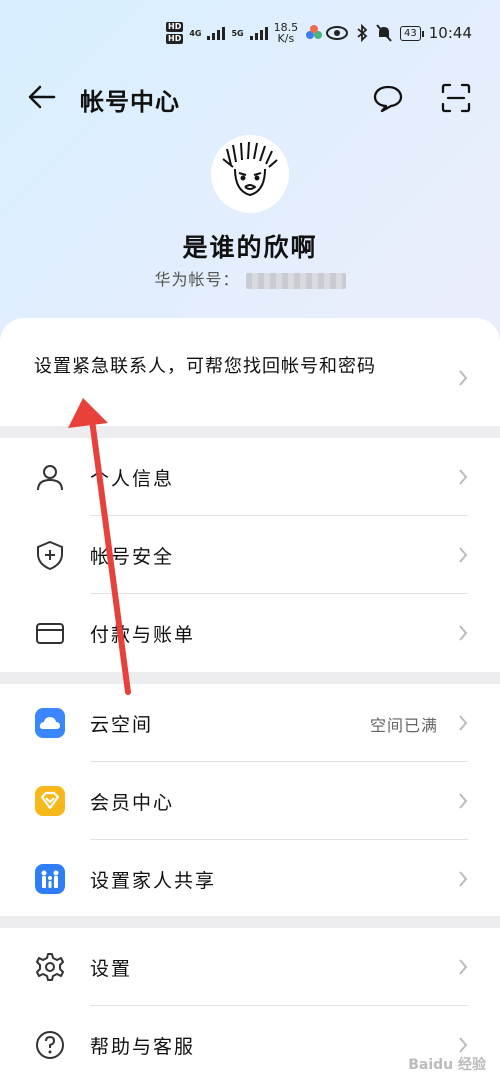 The height and width of the screenshot is (1084, 500). Describe the element at coordinates (143, 1047) in the screenshot. I see `help-service-label: 帮助与客服` at that location.